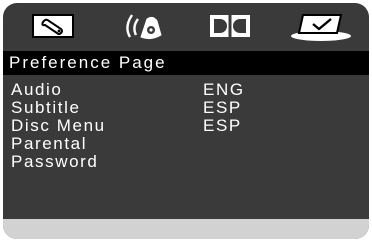 The image size is (372, 242). Describe the element at coordinates (55, 161) in the screenshot. I see `menu-item-label: Password` at that location.